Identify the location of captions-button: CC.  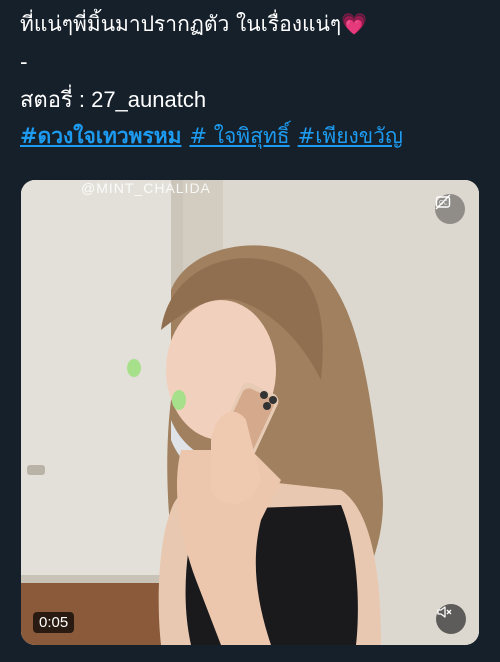
(450, 209).